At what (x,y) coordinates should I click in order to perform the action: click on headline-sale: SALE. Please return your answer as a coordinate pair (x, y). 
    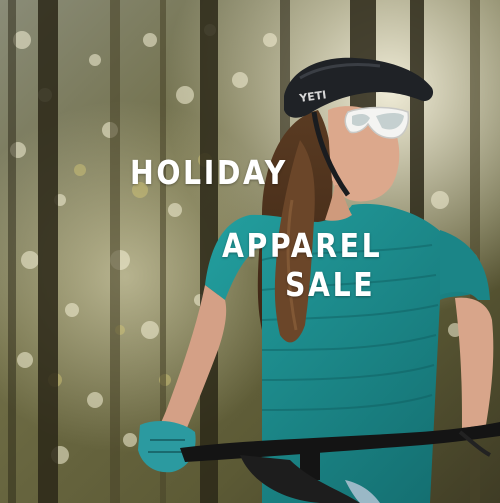
    Looking at the image, I should click on (330, 284).